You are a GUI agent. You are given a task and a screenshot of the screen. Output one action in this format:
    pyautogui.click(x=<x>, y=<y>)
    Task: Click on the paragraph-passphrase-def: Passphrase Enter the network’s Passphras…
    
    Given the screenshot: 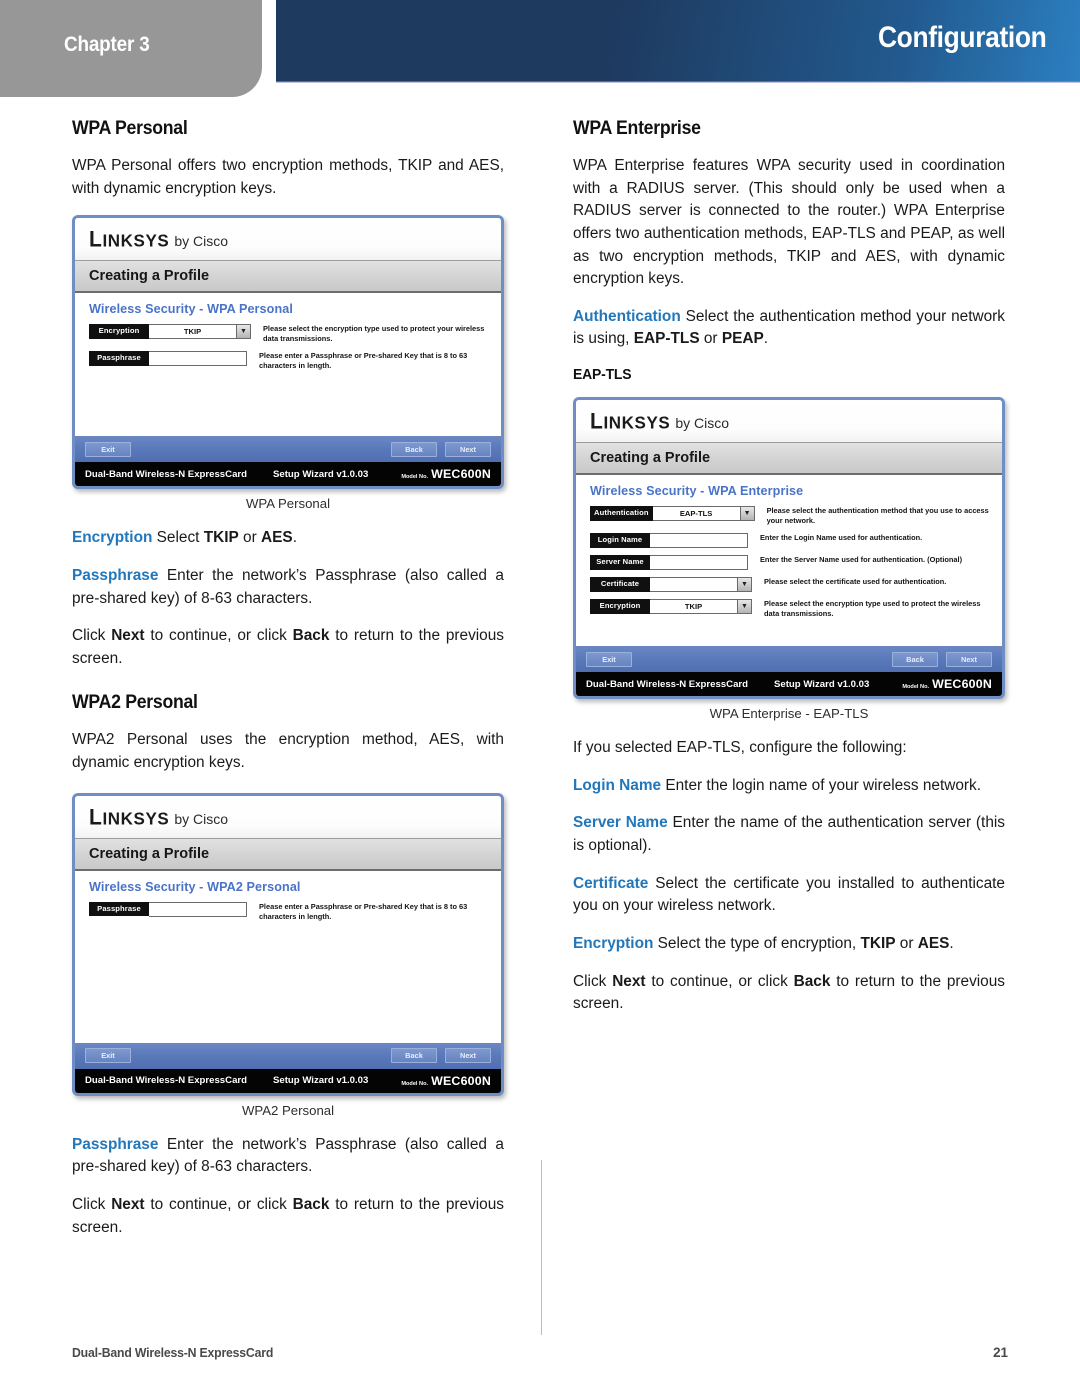 What is the action you would take?
    pyautogui.click(x=288, y=587)
    